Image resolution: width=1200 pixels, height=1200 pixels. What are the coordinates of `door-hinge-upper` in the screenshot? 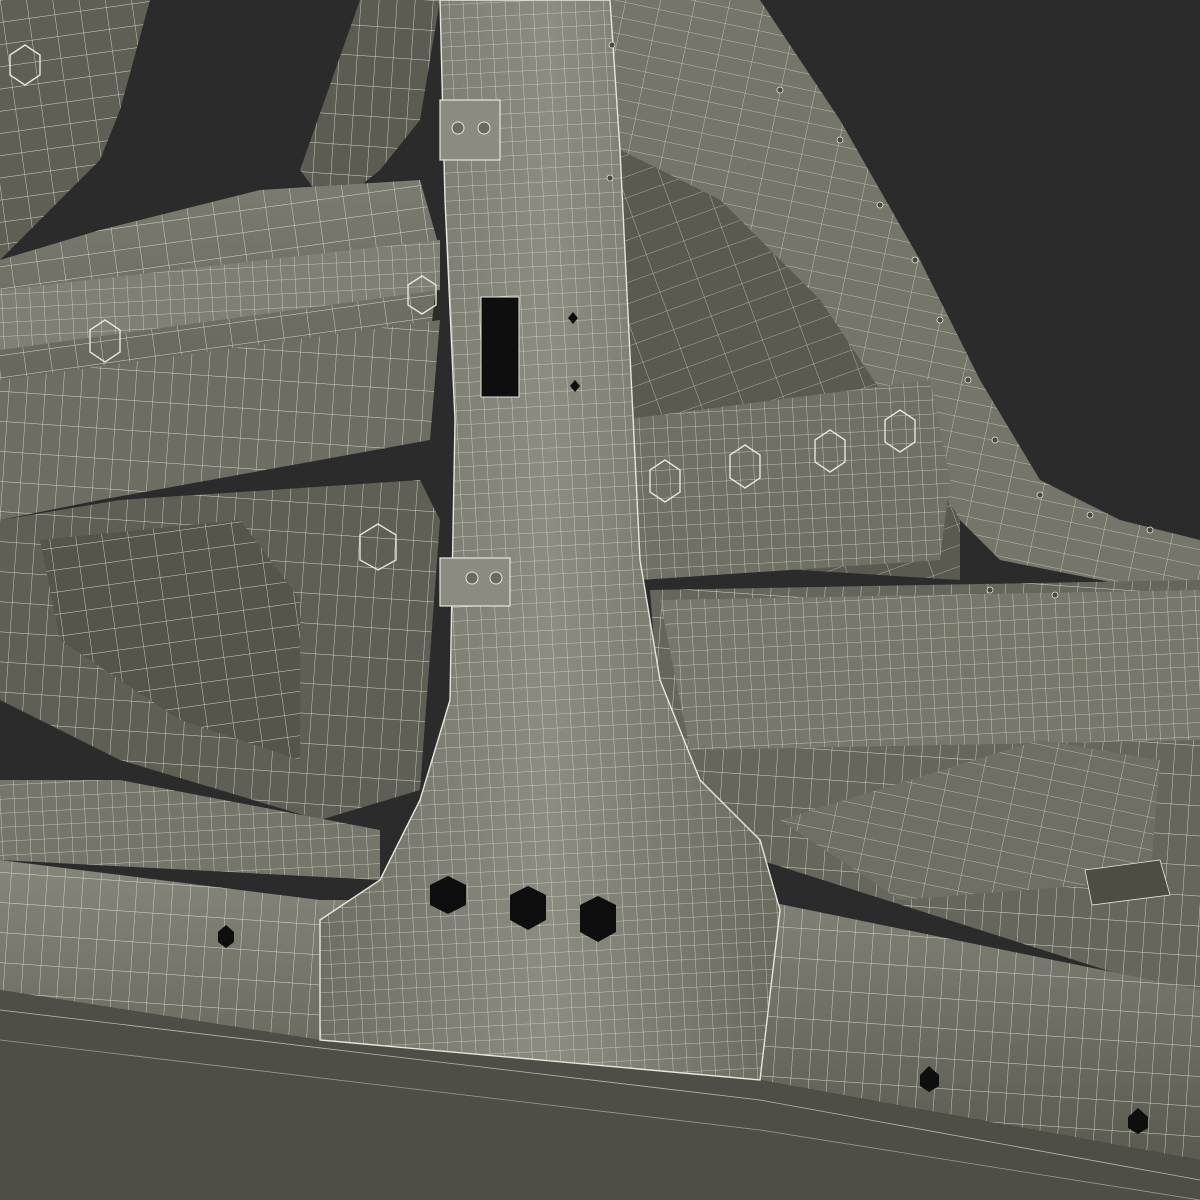 It's located at (470, 130).